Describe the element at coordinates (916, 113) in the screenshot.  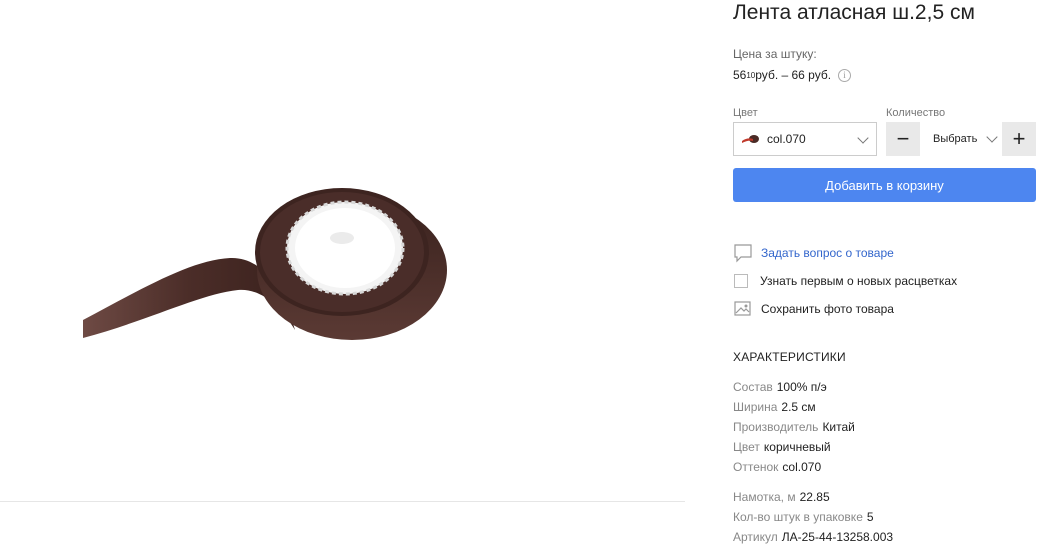
I see `quantity-label: Количество` at that location.